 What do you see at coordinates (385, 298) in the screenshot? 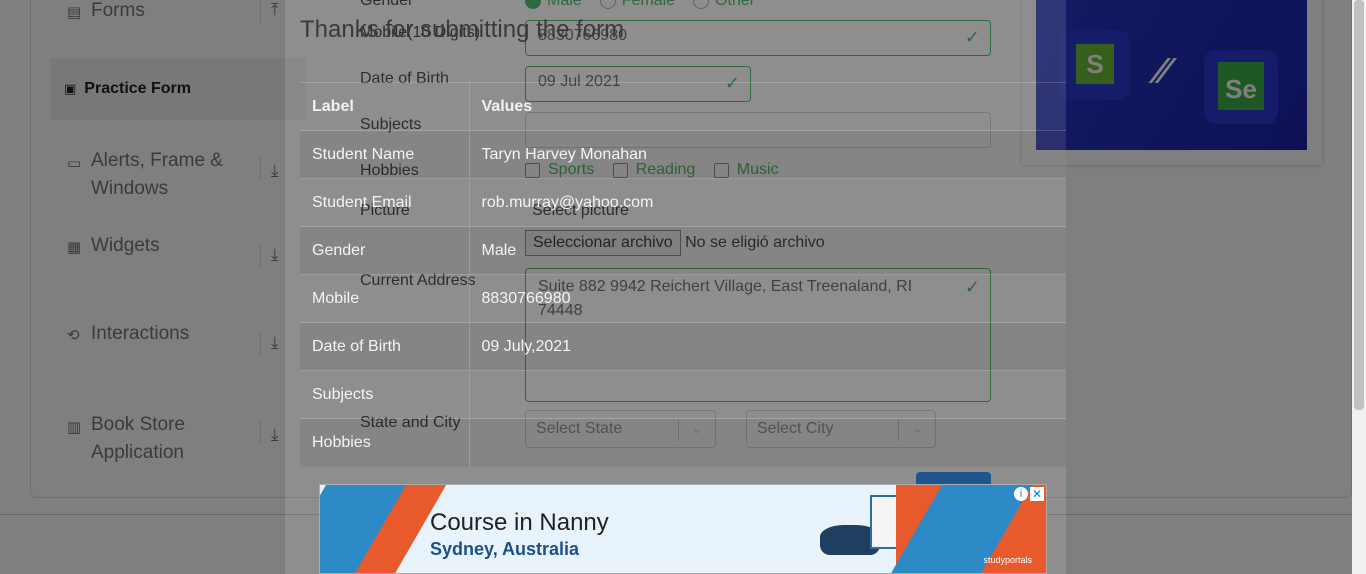
I see `row-label: Mobile` at bounding box center [385, 298].